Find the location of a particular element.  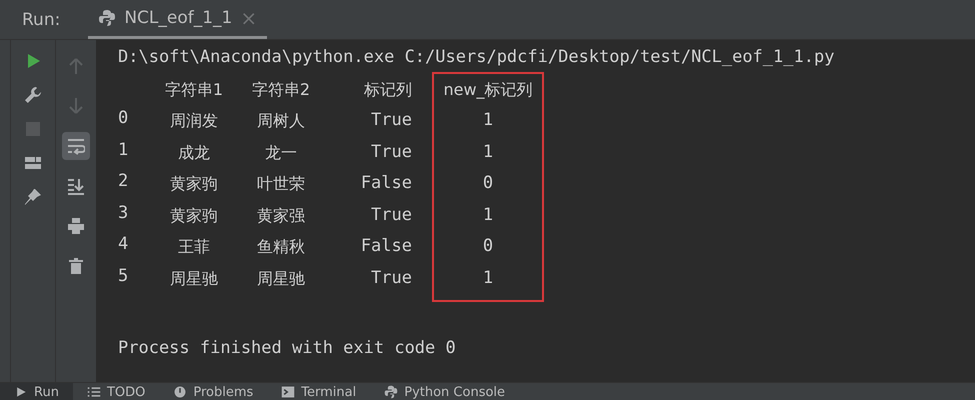

tool-window-tab: Problems is located at coordinates (213, 391).